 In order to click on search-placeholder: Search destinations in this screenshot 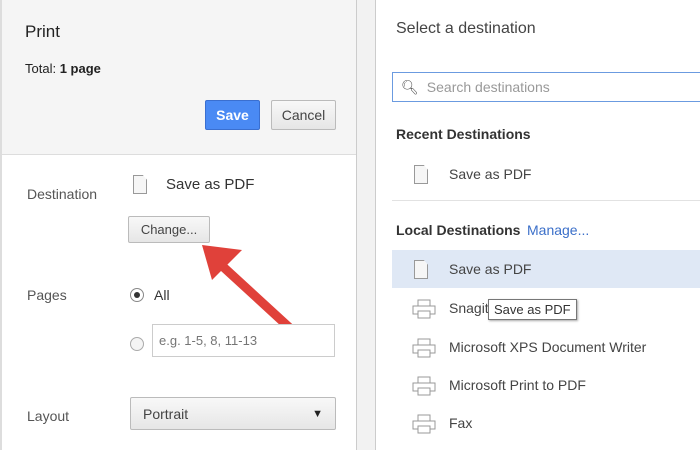, I will do `click(488, 87)`.